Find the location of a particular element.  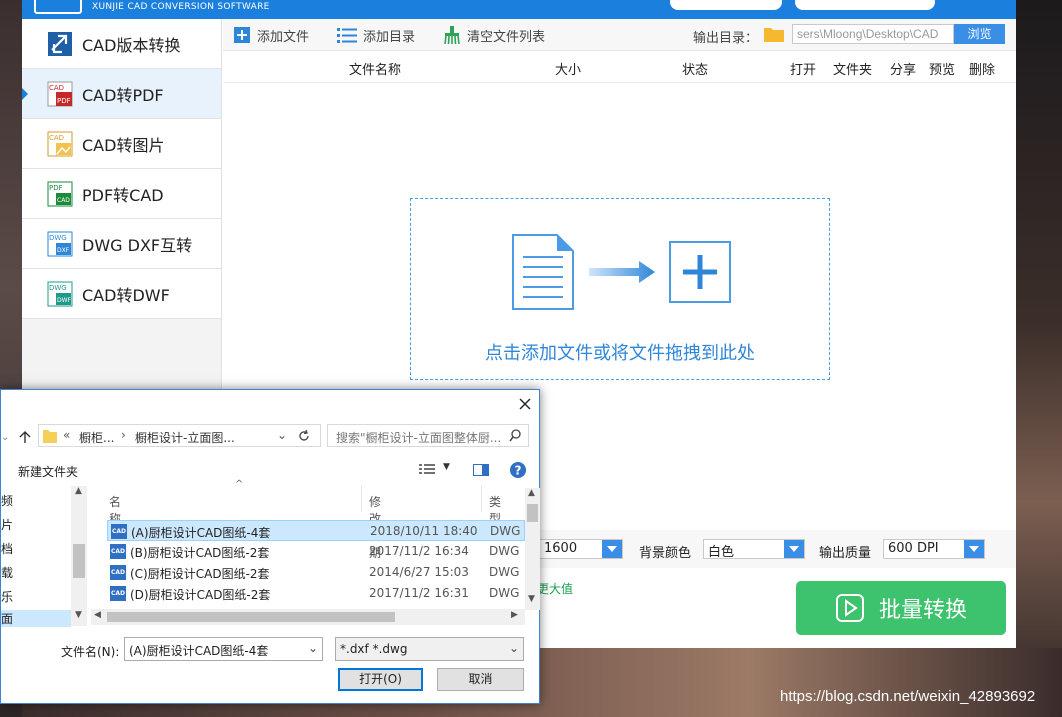

up-arrow-icon is located at coordinates (25, 437).